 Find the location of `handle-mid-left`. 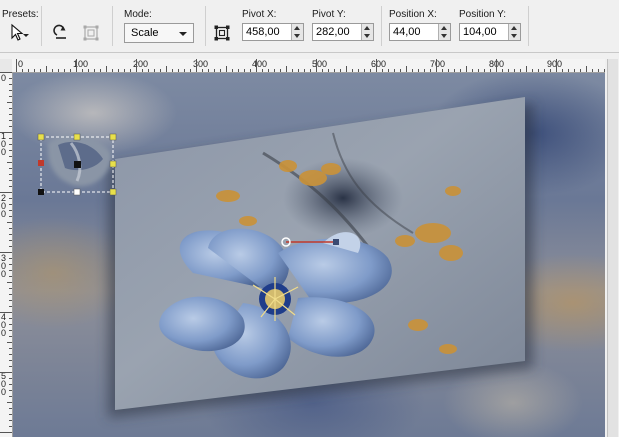

handle-mid-left is located at coordinates (41, 163).